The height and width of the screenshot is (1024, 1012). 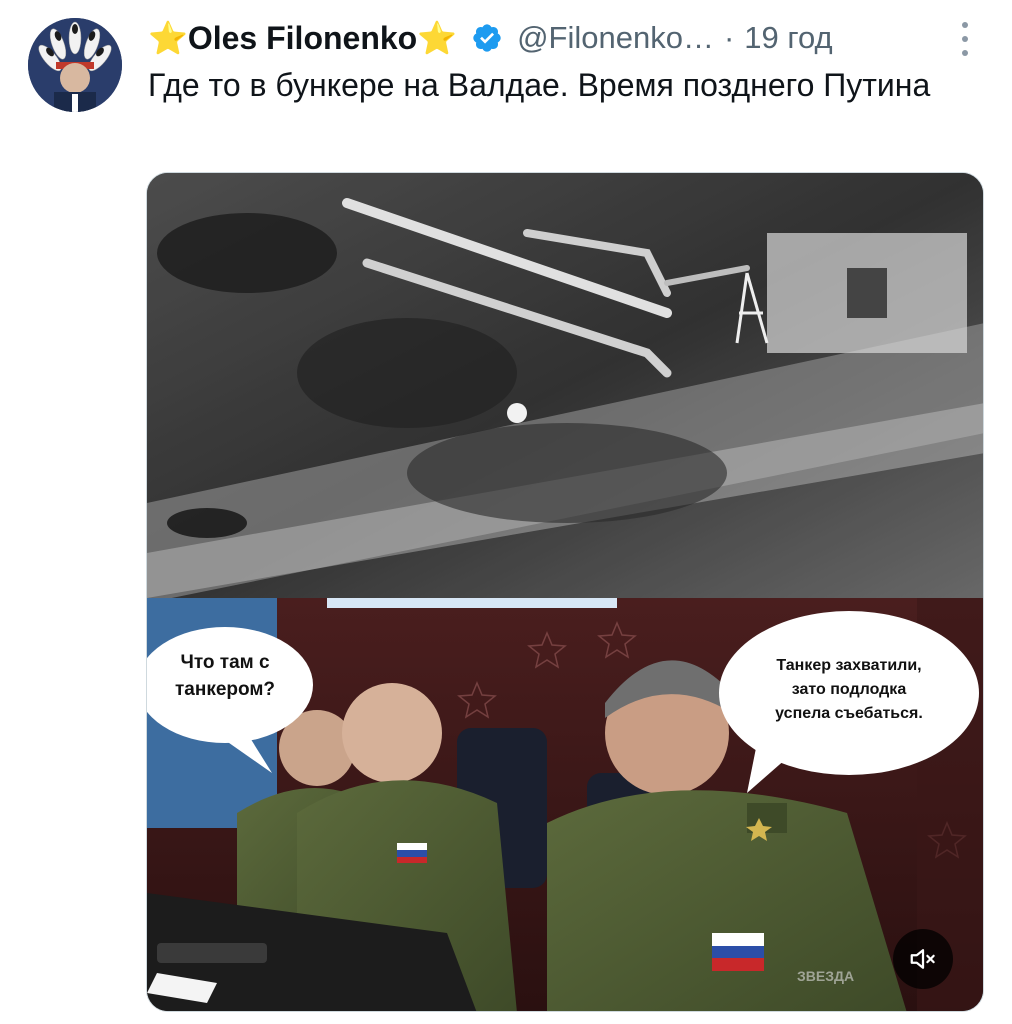 I want to click on speaker-muted-icon, so click(x=923, y=959).